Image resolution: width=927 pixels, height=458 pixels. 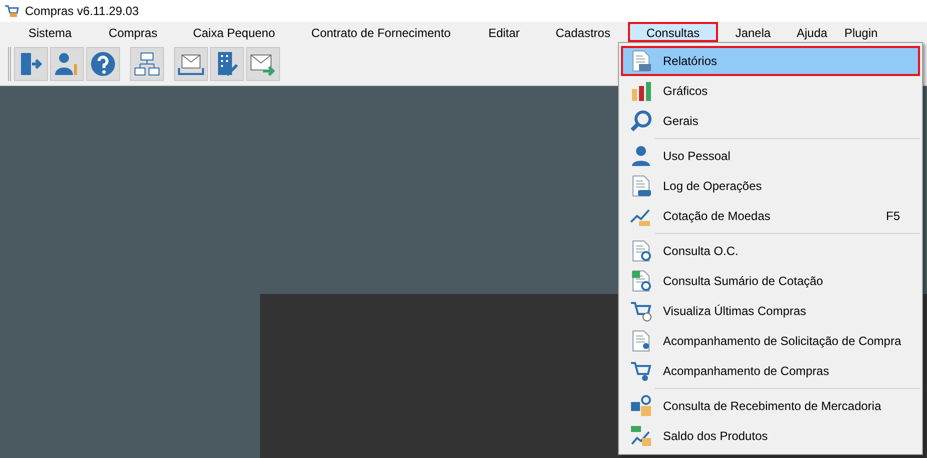 What do you see at coordinates (770, 216) in the screenshot?
I see `menu-option: Cotação de Moedas F5` at bounding box center [770, 216].